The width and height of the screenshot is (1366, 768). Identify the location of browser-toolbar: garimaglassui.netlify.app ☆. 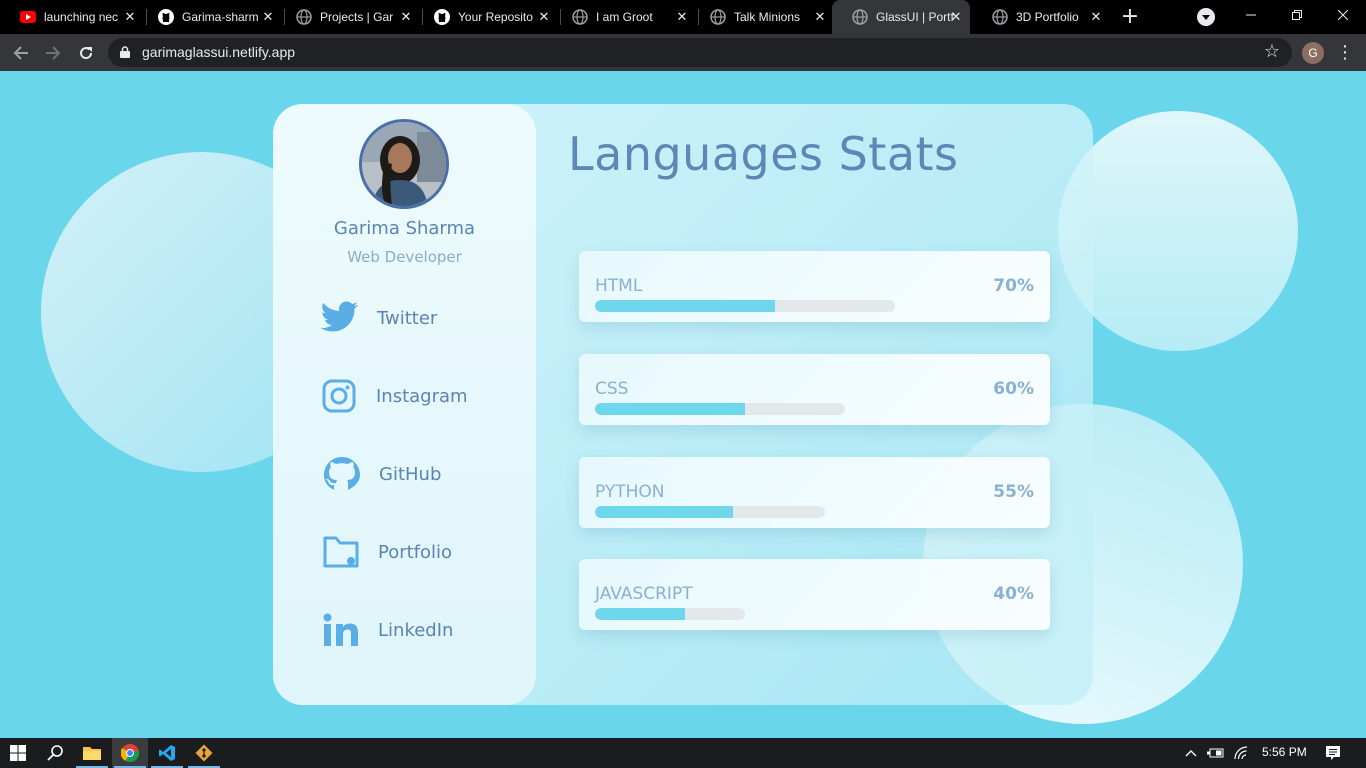
(683, 52).